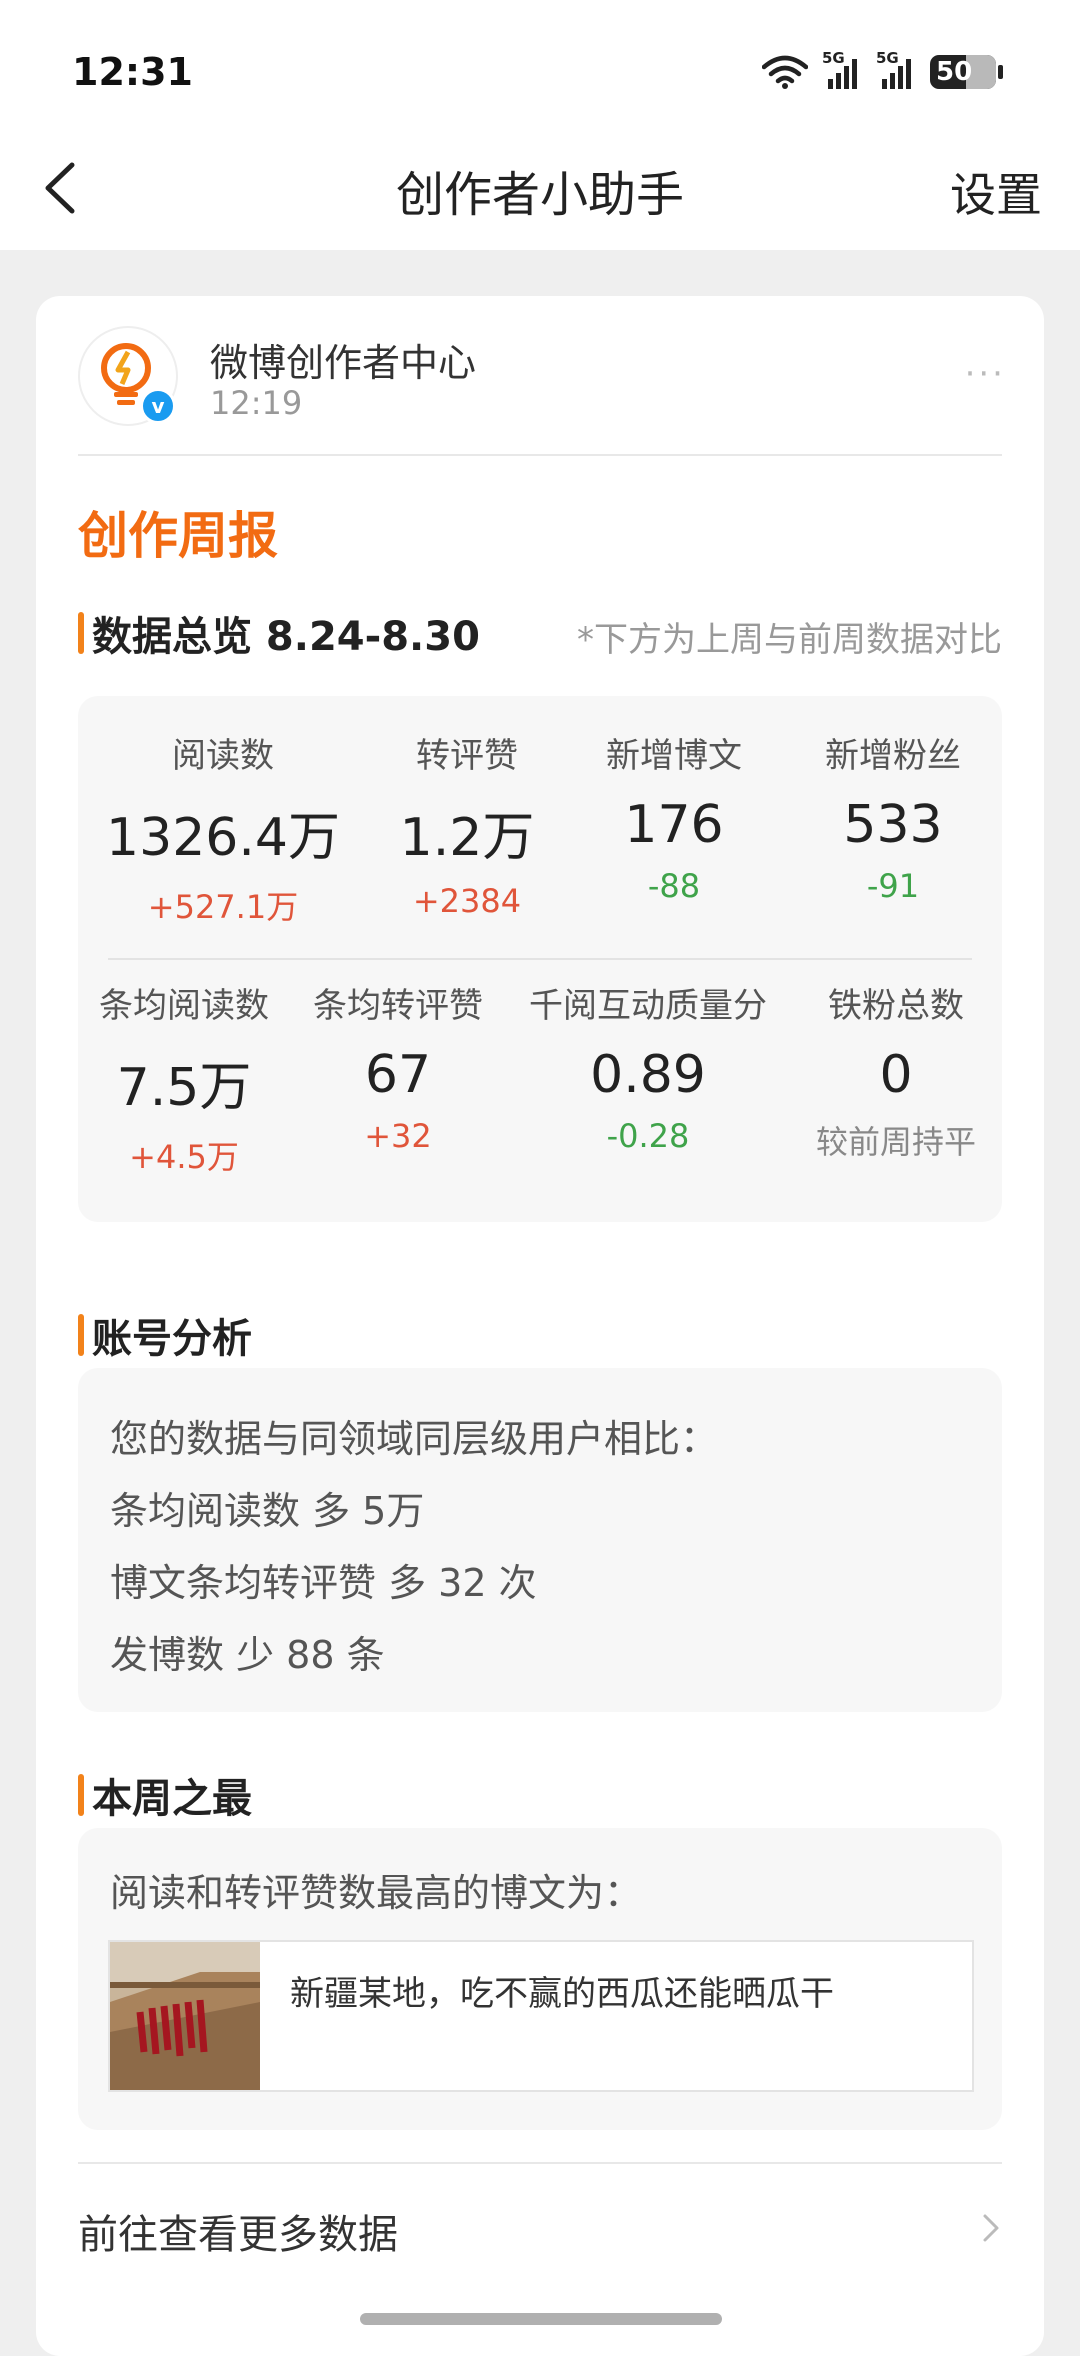  Describe the element at coordinates (648, 1075) in the screenshot. I see `stat-value: 0.89` at that location.